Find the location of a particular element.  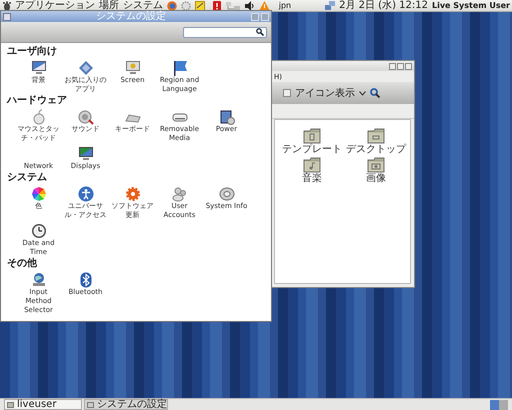

panel-menu: システム is located at coordinates (143, 5).